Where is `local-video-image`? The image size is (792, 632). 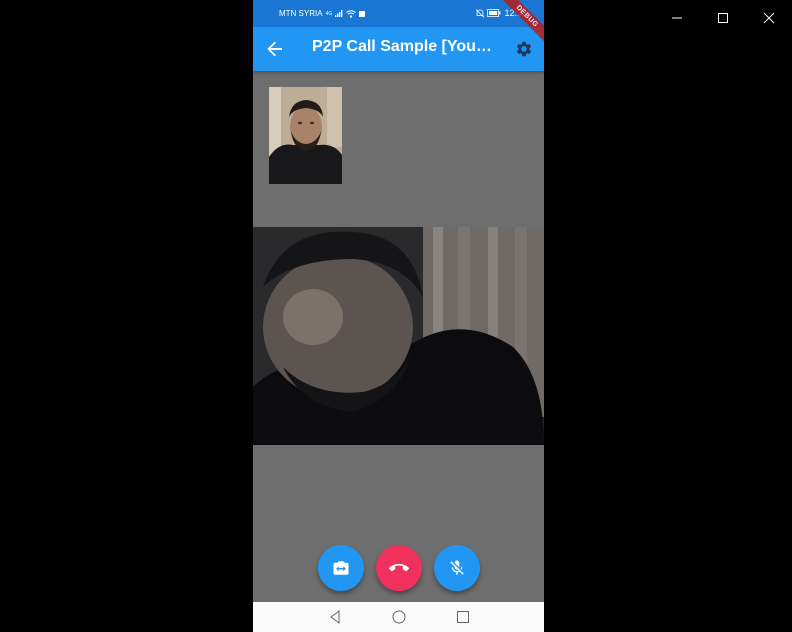 local-video-image is located at coordinates (305, 135).